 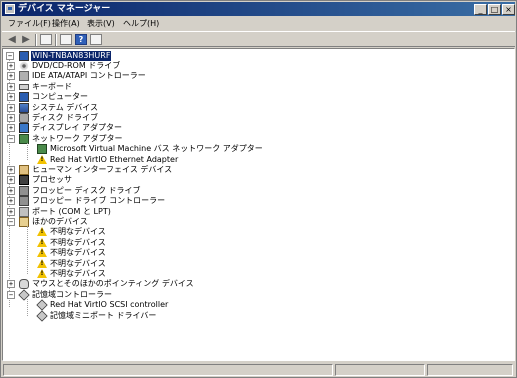 I want to click on floppy-controller-icon, so click(x=24, y=201).